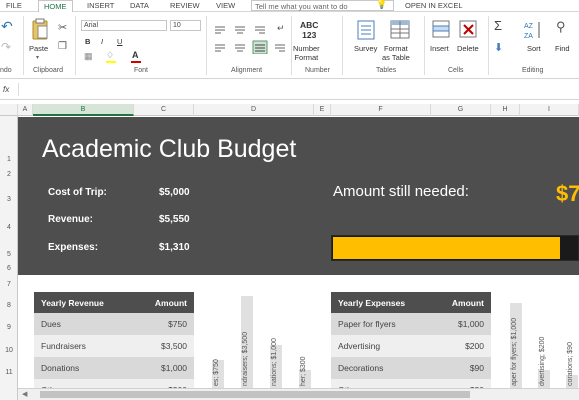 The height and width of the screenshot is (400, 579). Describe the element at coordinates (505, 110) in the screenshot. I see `column-header: H` at that location.